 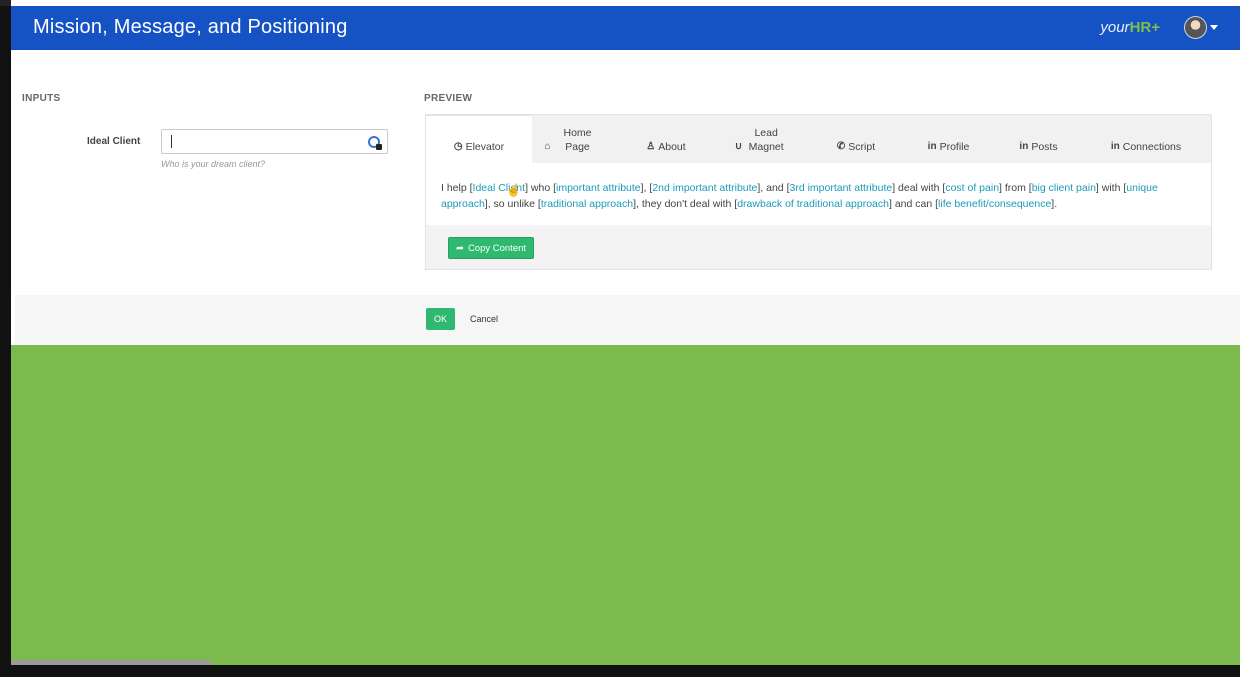 I want to click on ok-button: OK, so click(x=440, y=319).